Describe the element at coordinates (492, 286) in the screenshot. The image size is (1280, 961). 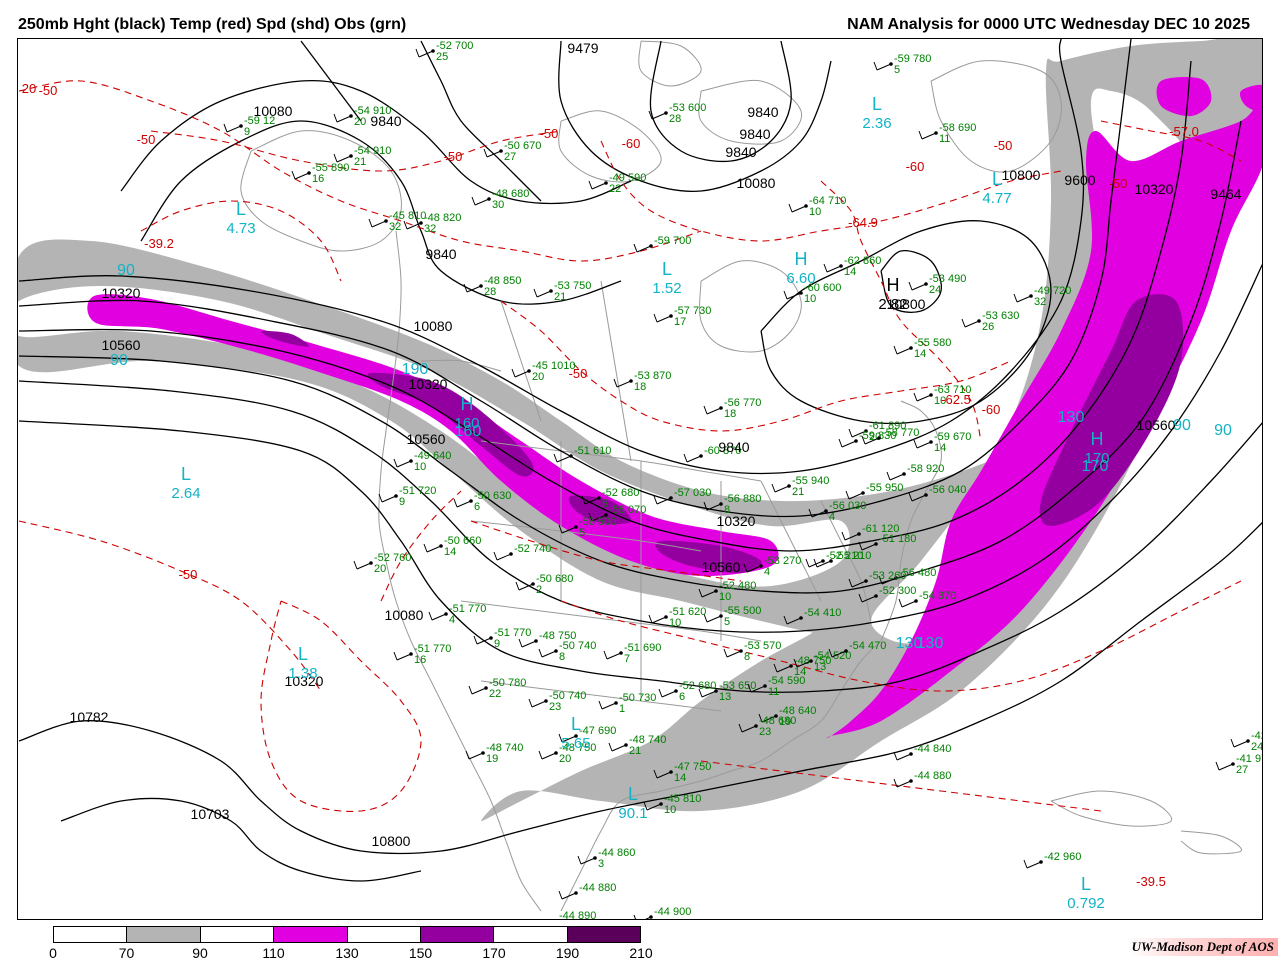
I see `station-observation: -48 85028` at that location.